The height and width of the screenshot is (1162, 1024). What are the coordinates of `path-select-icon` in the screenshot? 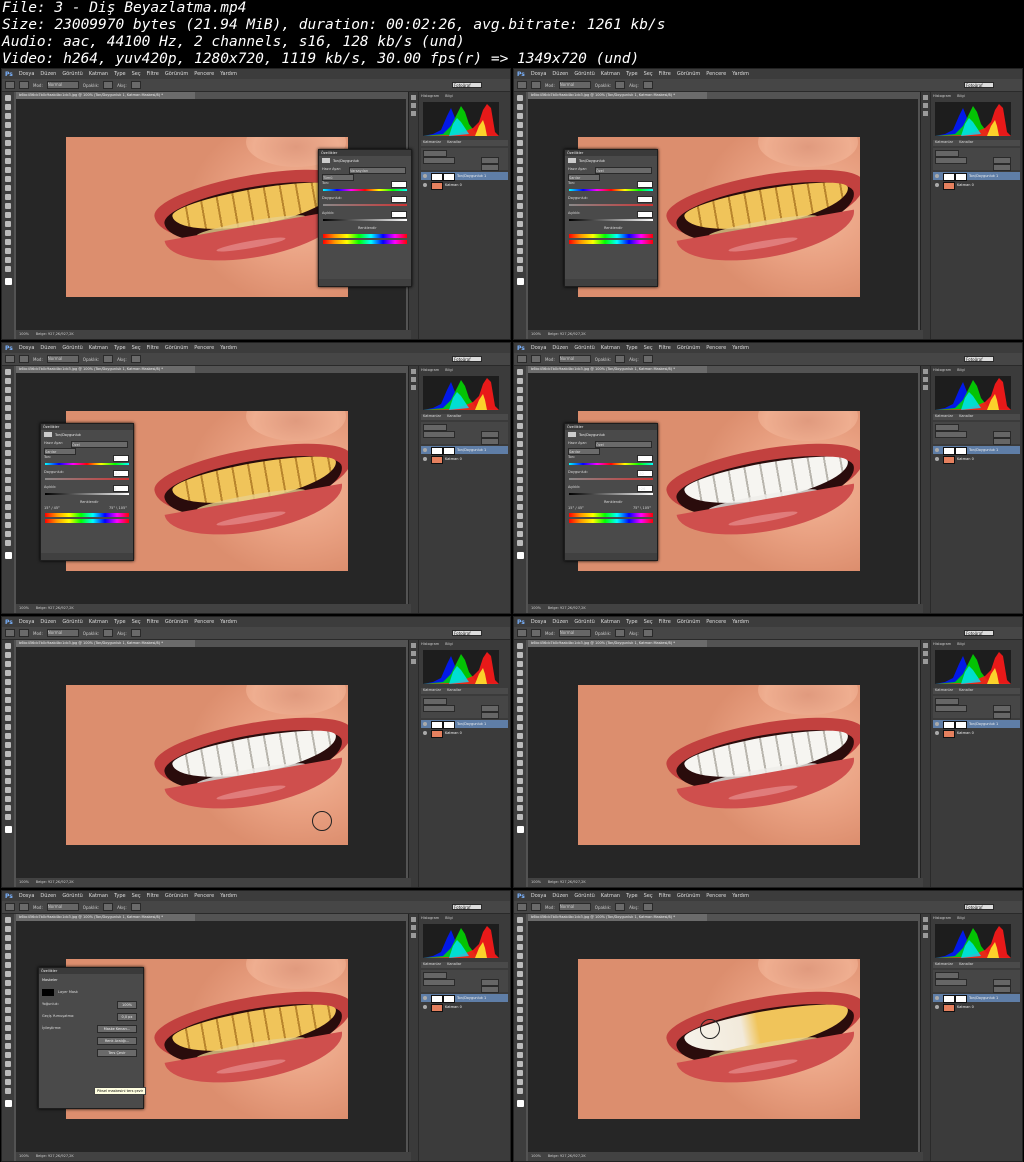 It's located at (8, 790).